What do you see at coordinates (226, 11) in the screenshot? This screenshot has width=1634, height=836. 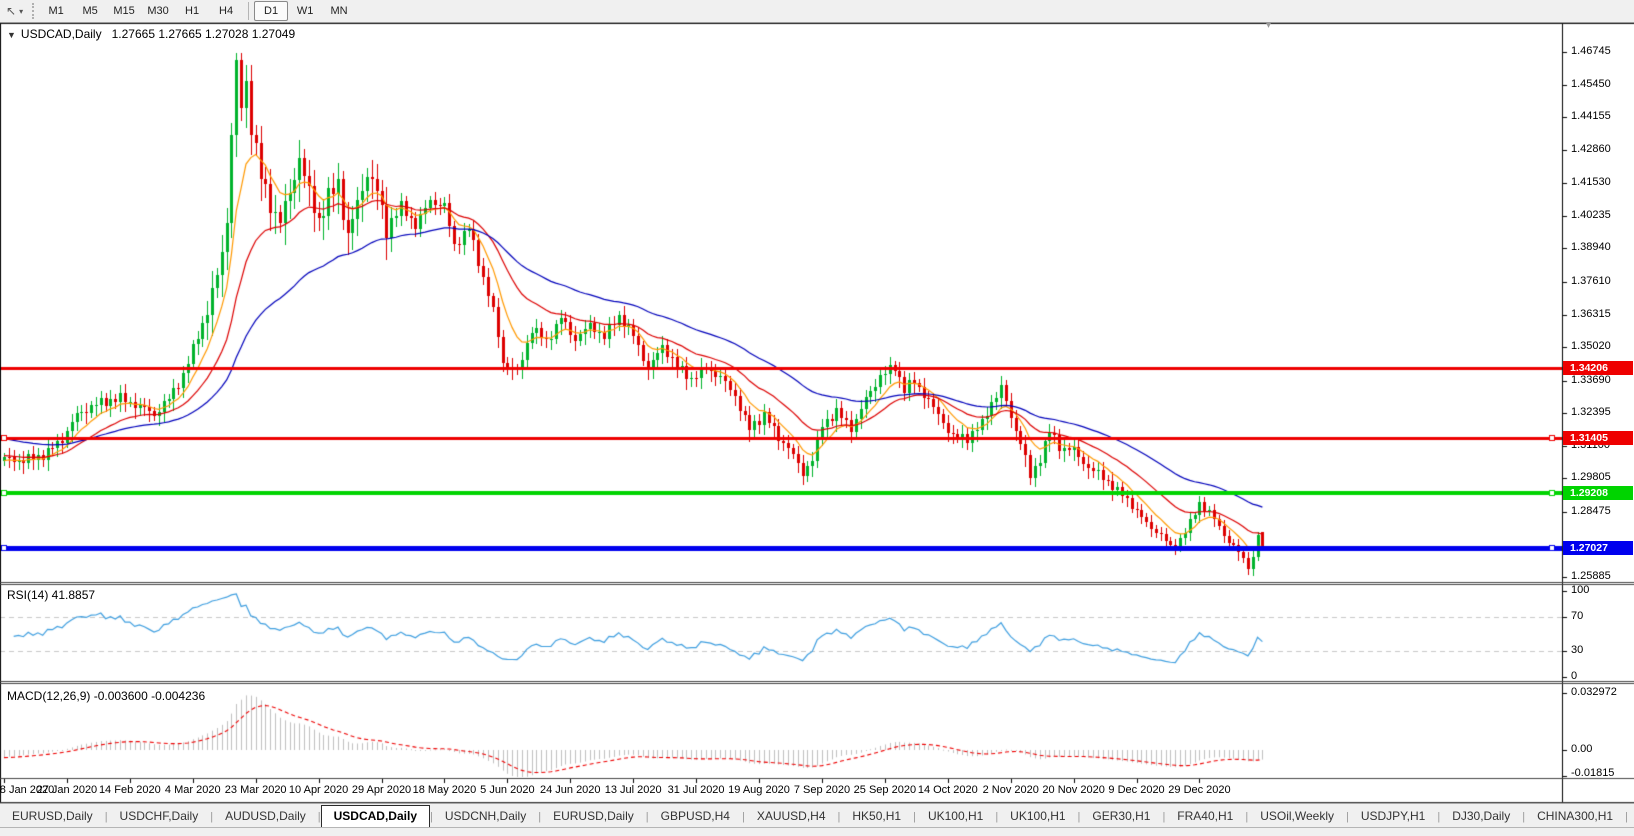 I see `timeframe-button-h4: H4` at bounding box center [226, 11].